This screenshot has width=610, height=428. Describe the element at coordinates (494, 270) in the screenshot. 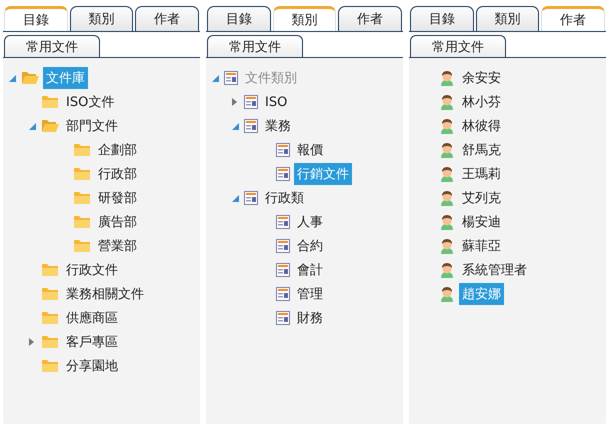

I see `tree-item: 系統管理者` at that location.